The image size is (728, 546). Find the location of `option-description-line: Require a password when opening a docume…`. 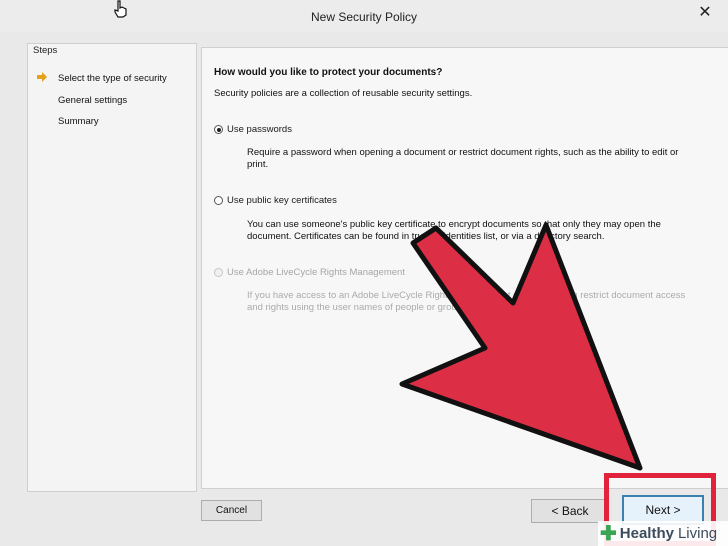

option-description-line: Require a password when opening a docume… is located at coordinates (463, 152).